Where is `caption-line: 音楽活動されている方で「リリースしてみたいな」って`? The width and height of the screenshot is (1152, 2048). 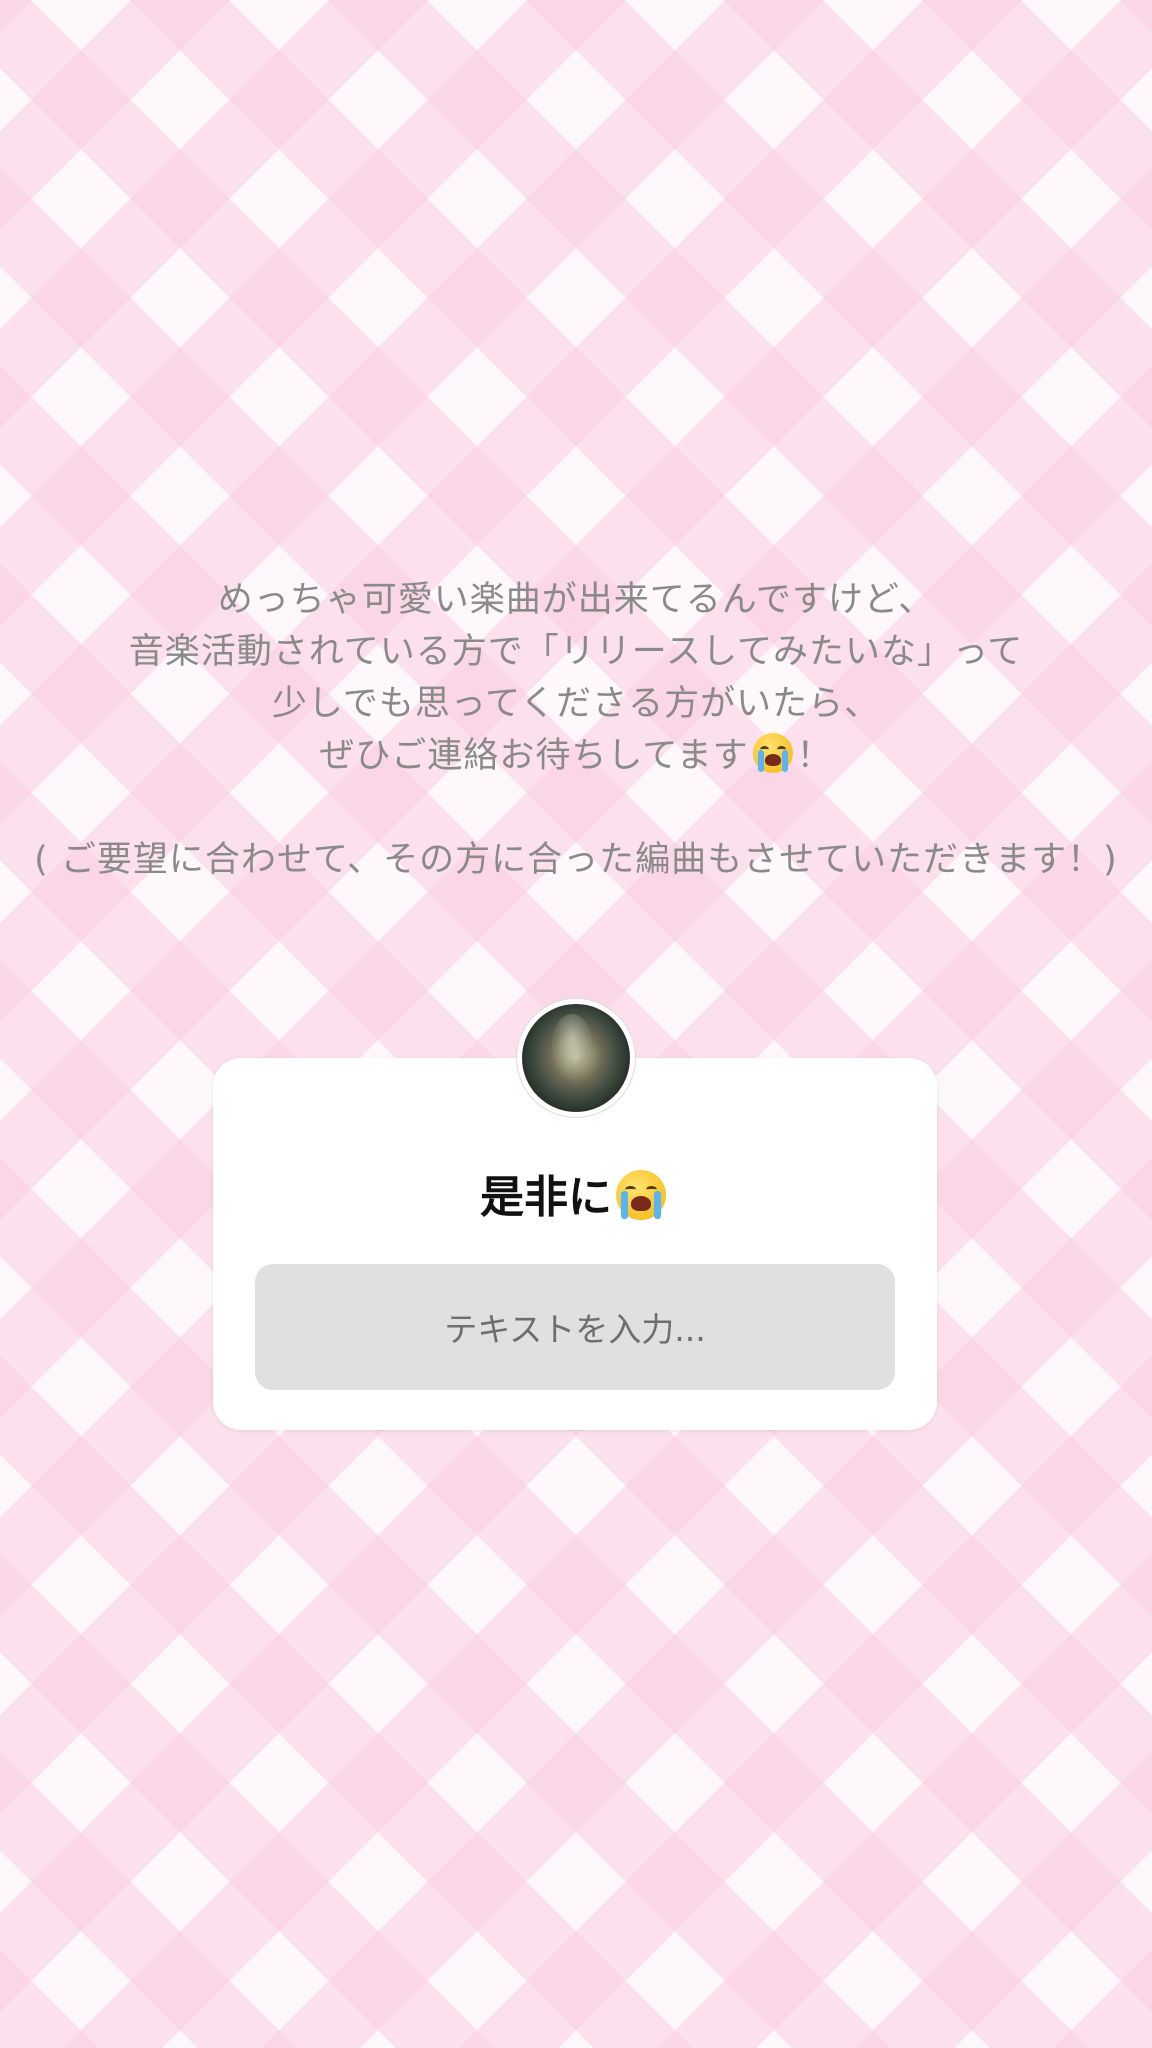 caption-line: 音楽活動されている方で「リリースしてみたいな」って is located at coordinates (576, 652).